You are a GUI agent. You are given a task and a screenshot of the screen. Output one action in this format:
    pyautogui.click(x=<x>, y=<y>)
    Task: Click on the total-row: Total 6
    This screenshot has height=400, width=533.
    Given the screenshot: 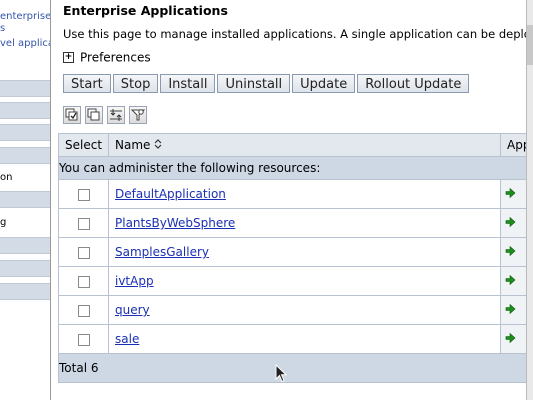 What is the action you would take?
    pyautogui.click(x=292, y=368)
    